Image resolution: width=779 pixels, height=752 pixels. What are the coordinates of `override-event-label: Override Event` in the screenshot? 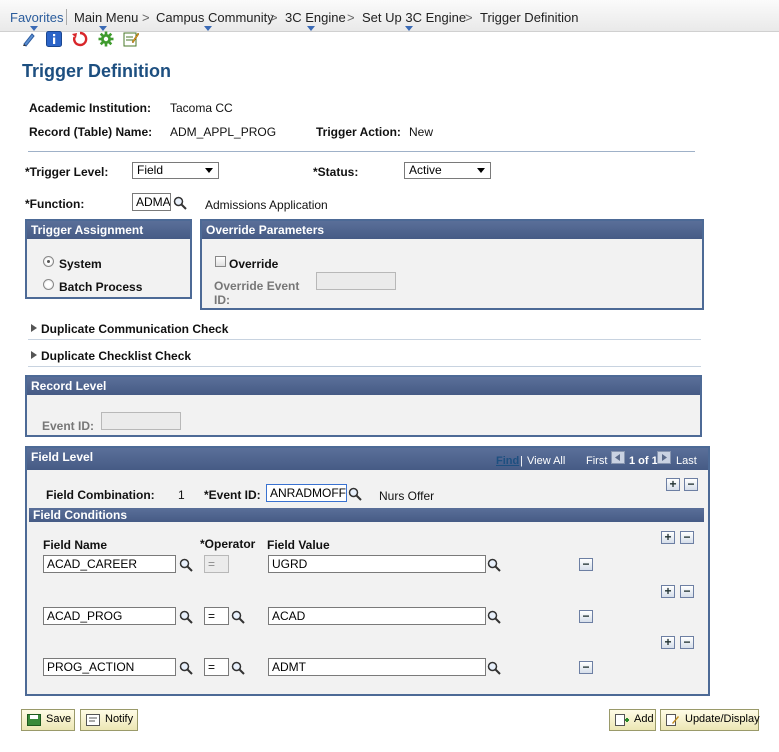 It's located at (257, 286).